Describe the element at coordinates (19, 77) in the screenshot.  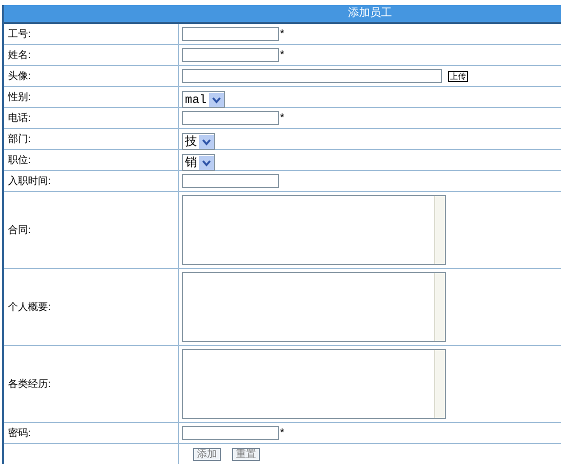
I see `field-label: 头像:` at that location.